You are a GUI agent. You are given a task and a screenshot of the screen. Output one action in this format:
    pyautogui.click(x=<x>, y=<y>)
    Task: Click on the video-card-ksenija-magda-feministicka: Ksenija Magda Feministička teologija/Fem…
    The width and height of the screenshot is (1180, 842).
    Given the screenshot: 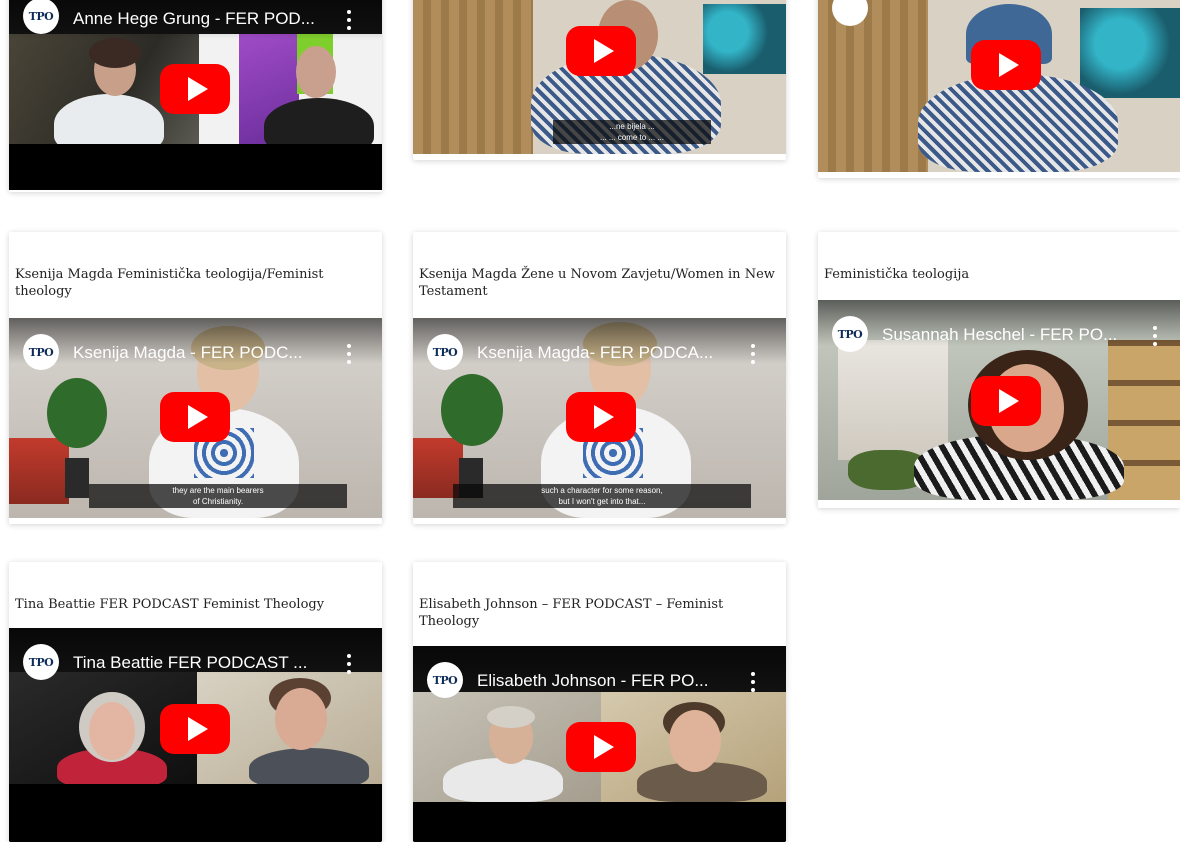 What is the action you would take?
    pyautogui.click(x=195, y=378)
    